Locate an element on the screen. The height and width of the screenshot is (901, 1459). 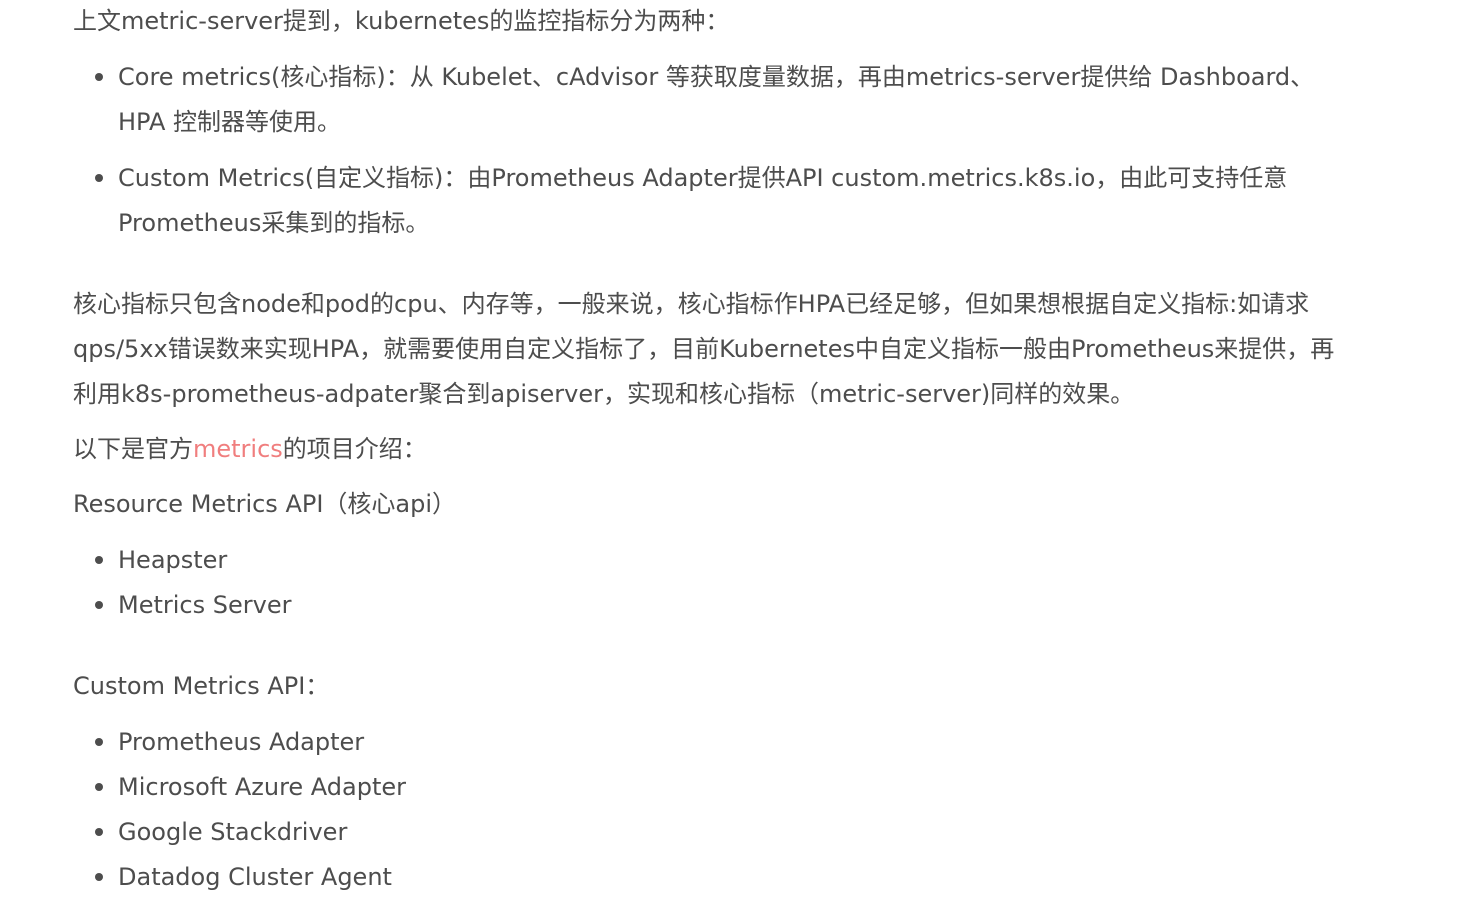
official-intro: 以下是官方metrics的项目介绍： is located at coordinates (250, 449).